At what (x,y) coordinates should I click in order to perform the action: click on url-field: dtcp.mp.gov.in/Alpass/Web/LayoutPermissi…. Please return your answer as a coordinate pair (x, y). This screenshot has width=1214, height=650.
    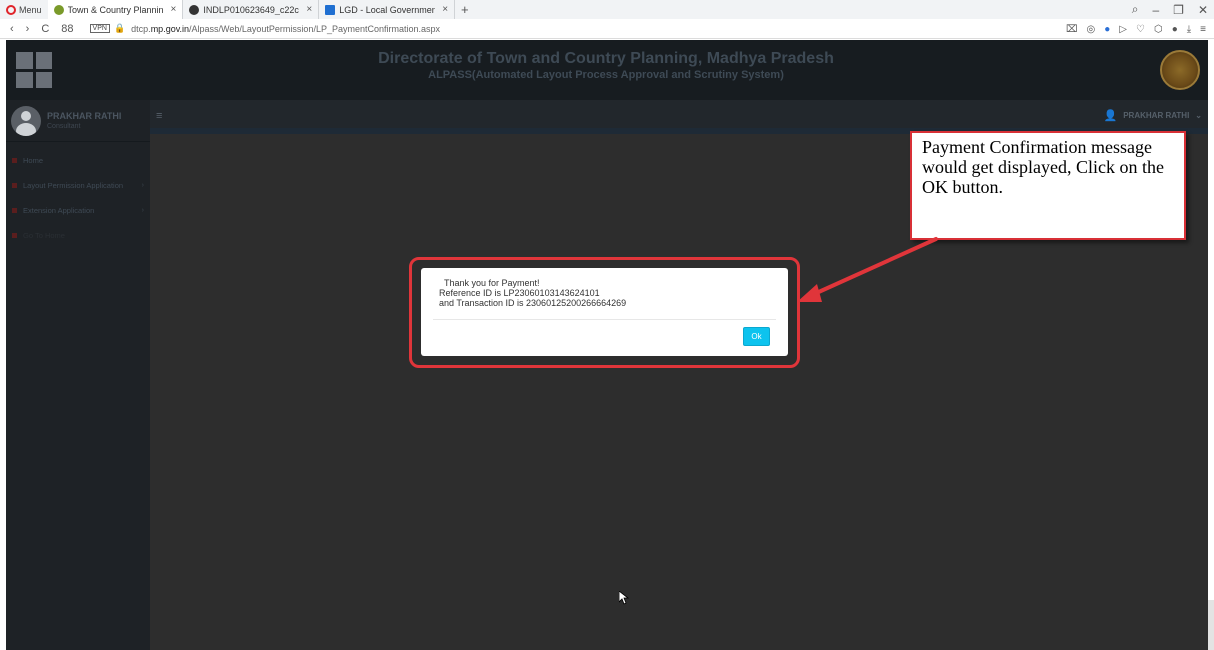
    Looking at the image, I should click on (285, 29).